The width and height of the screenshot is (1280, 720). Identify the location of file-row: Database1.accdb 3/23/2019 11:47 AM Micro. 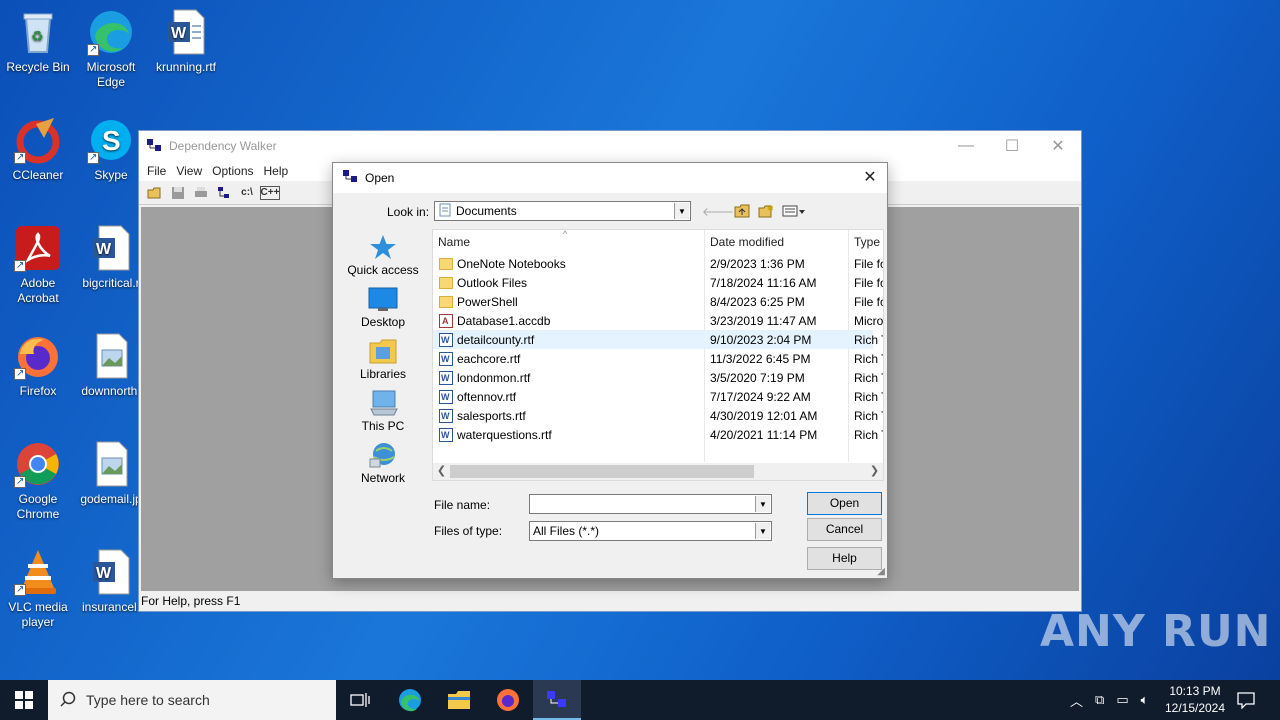
(658, 320).